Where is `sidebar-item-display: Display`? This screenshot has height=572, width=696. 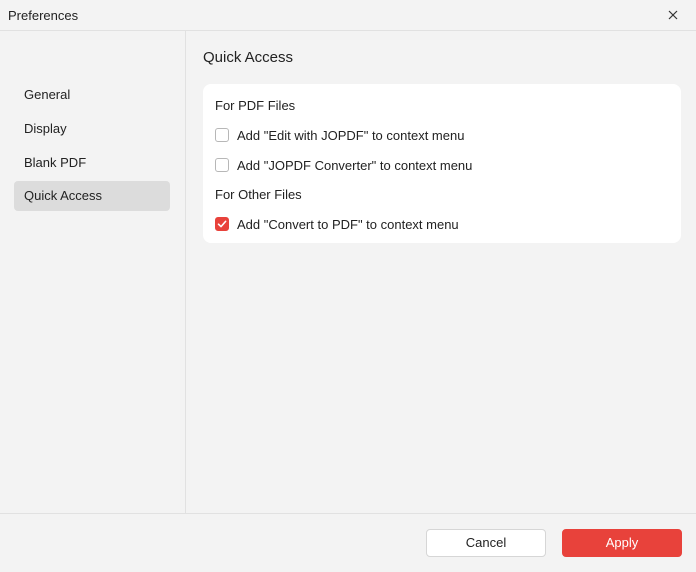
sidebar-item-display: Display is located at coordinates (92, 129).